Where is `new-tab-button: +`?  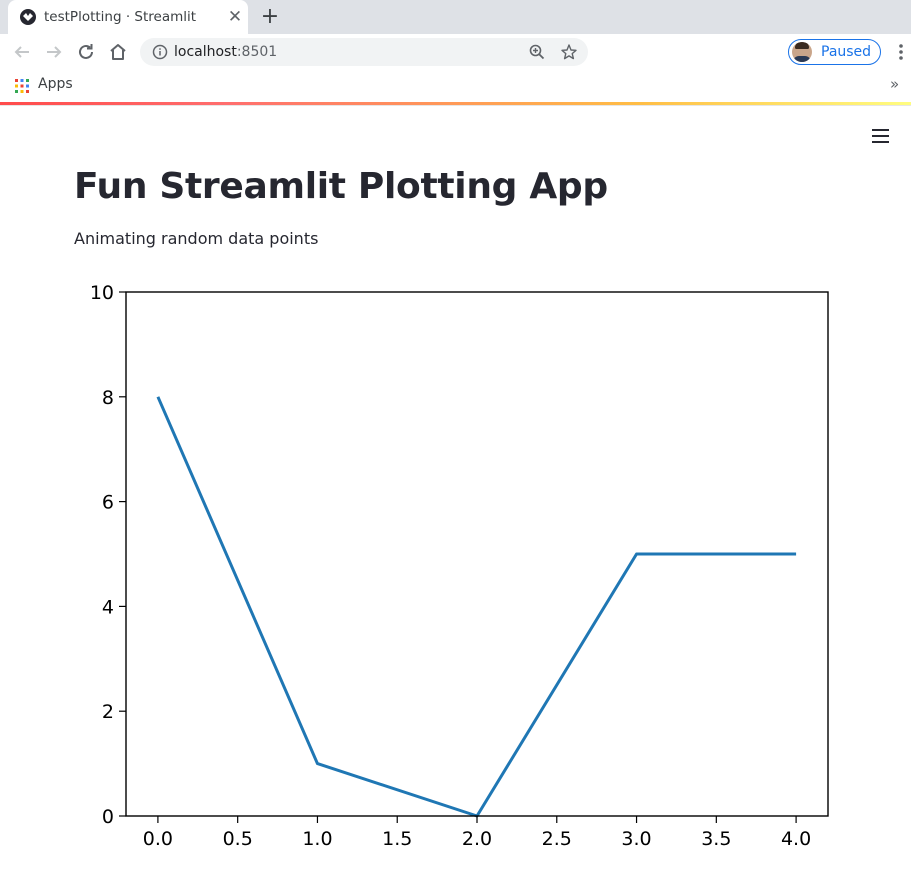 new-tab-button: + is located at coordinates (270, 17).